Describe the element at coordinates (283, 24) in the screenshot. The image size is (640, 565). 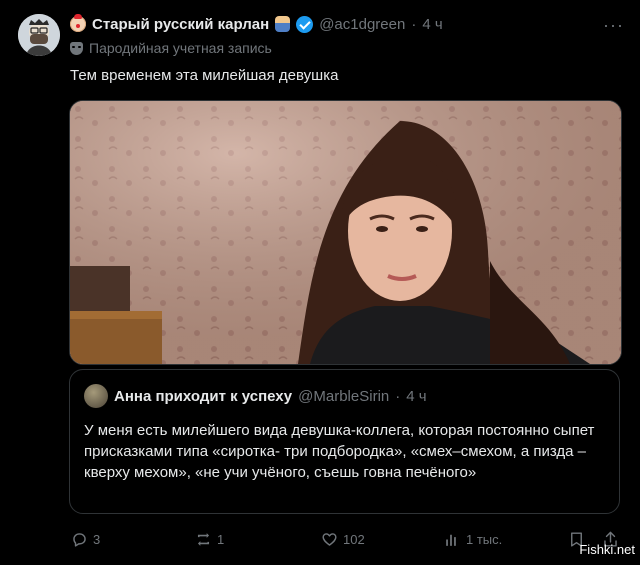
I see `man-emoji-icon` at that location.